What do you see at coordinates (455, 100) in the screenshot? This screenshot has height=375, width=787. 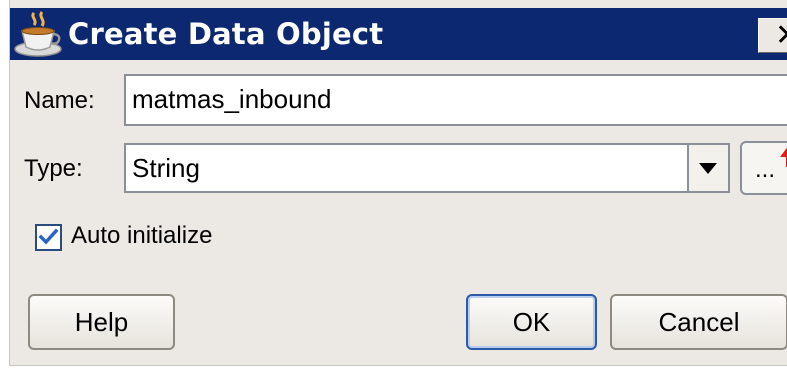 I see `name-input: matmas_inbound` at bounding box center [455, 100].